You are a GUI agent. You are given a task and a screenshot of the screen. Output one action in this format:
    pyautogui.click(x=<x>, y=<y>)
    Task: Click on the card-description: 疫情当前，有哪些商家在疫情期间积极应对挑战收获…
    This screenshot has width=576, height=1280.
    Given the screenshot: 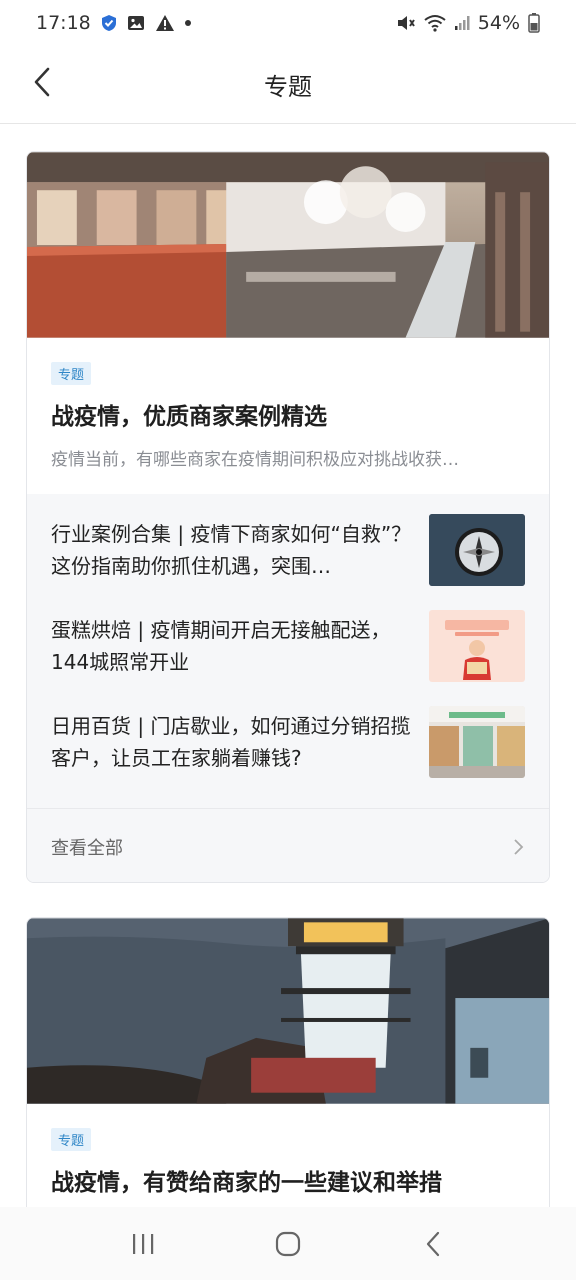 What is the action you would take?
    pyautogui.click(x=255, y=460)
    